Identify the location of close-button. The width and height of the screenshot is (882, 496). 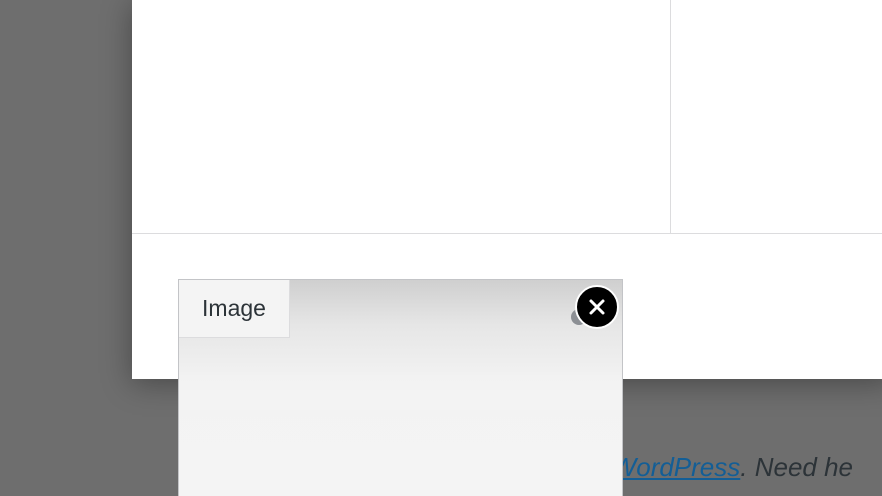
(597, 307).